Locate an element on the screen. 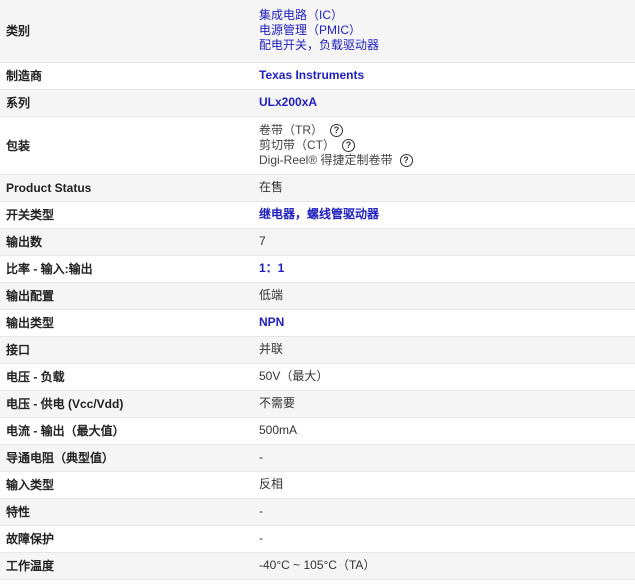 This screenshot has width=635, height=586. attr-value: 在售 is located at coordinates (444, 188).